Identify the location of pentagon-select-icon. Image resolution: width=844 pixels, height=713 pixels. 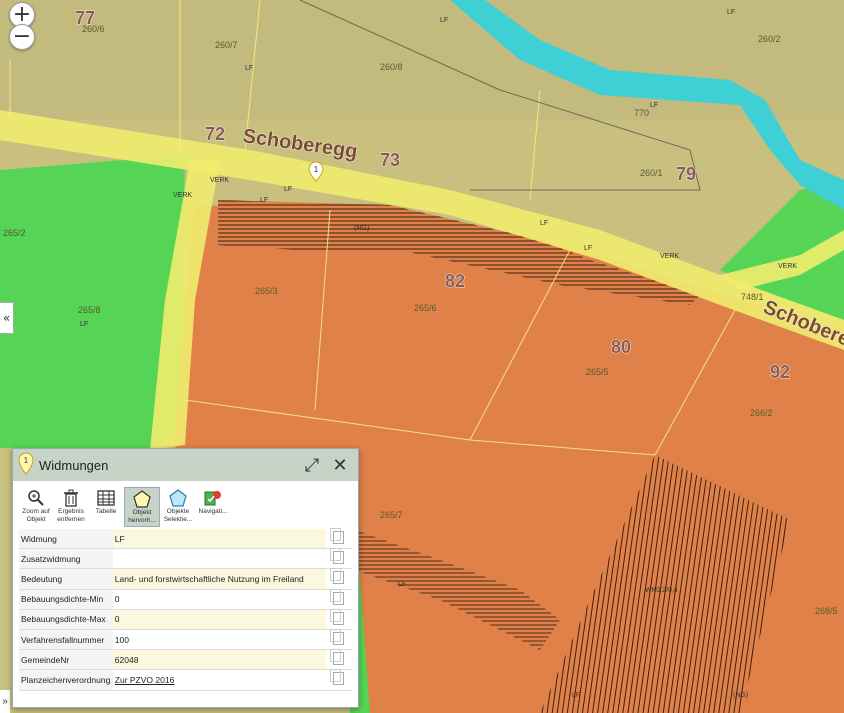
(178, 498).